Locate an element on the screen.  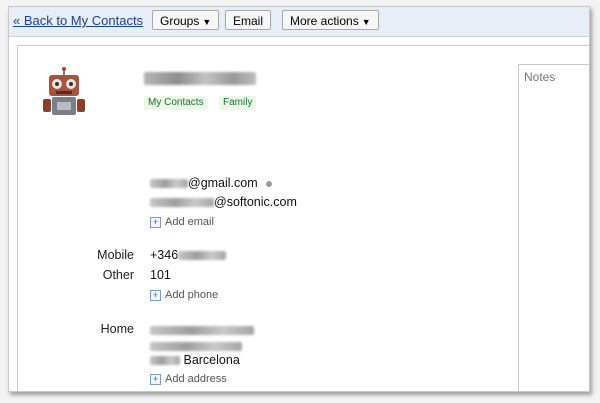
add-email-label: Add email is located at coordinates (189, 222).